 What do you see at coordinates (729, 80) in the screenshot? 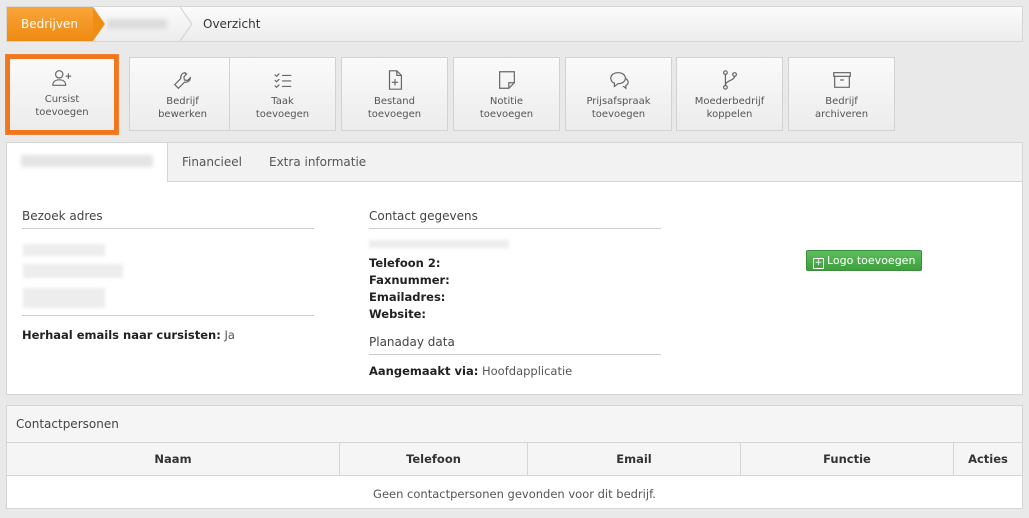
I see `branch-icon` at bounding box center [729, 80].